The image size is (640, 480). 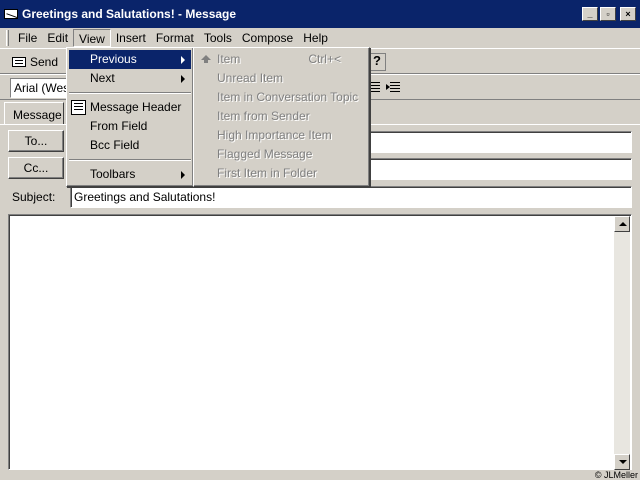 I want to click on window-title: Greetings and Salutations! - Message, so click(x=129, y=14).